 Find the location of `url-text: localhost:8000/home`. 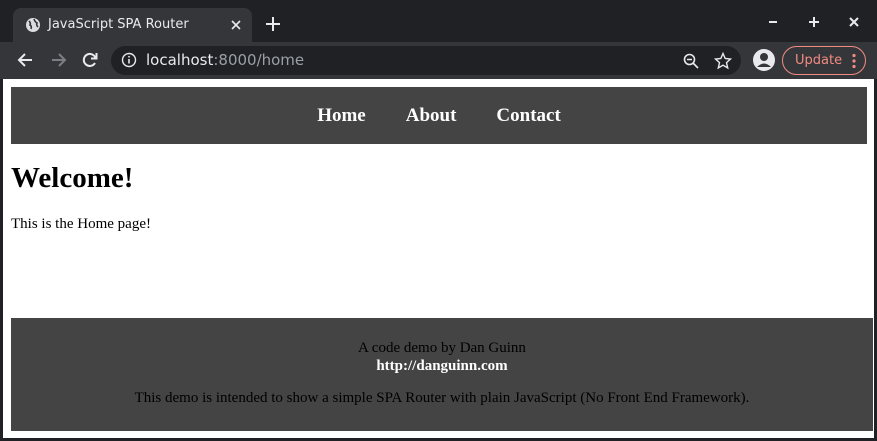

url-text: localhost:8000/home is located at coordinates (225, 60).